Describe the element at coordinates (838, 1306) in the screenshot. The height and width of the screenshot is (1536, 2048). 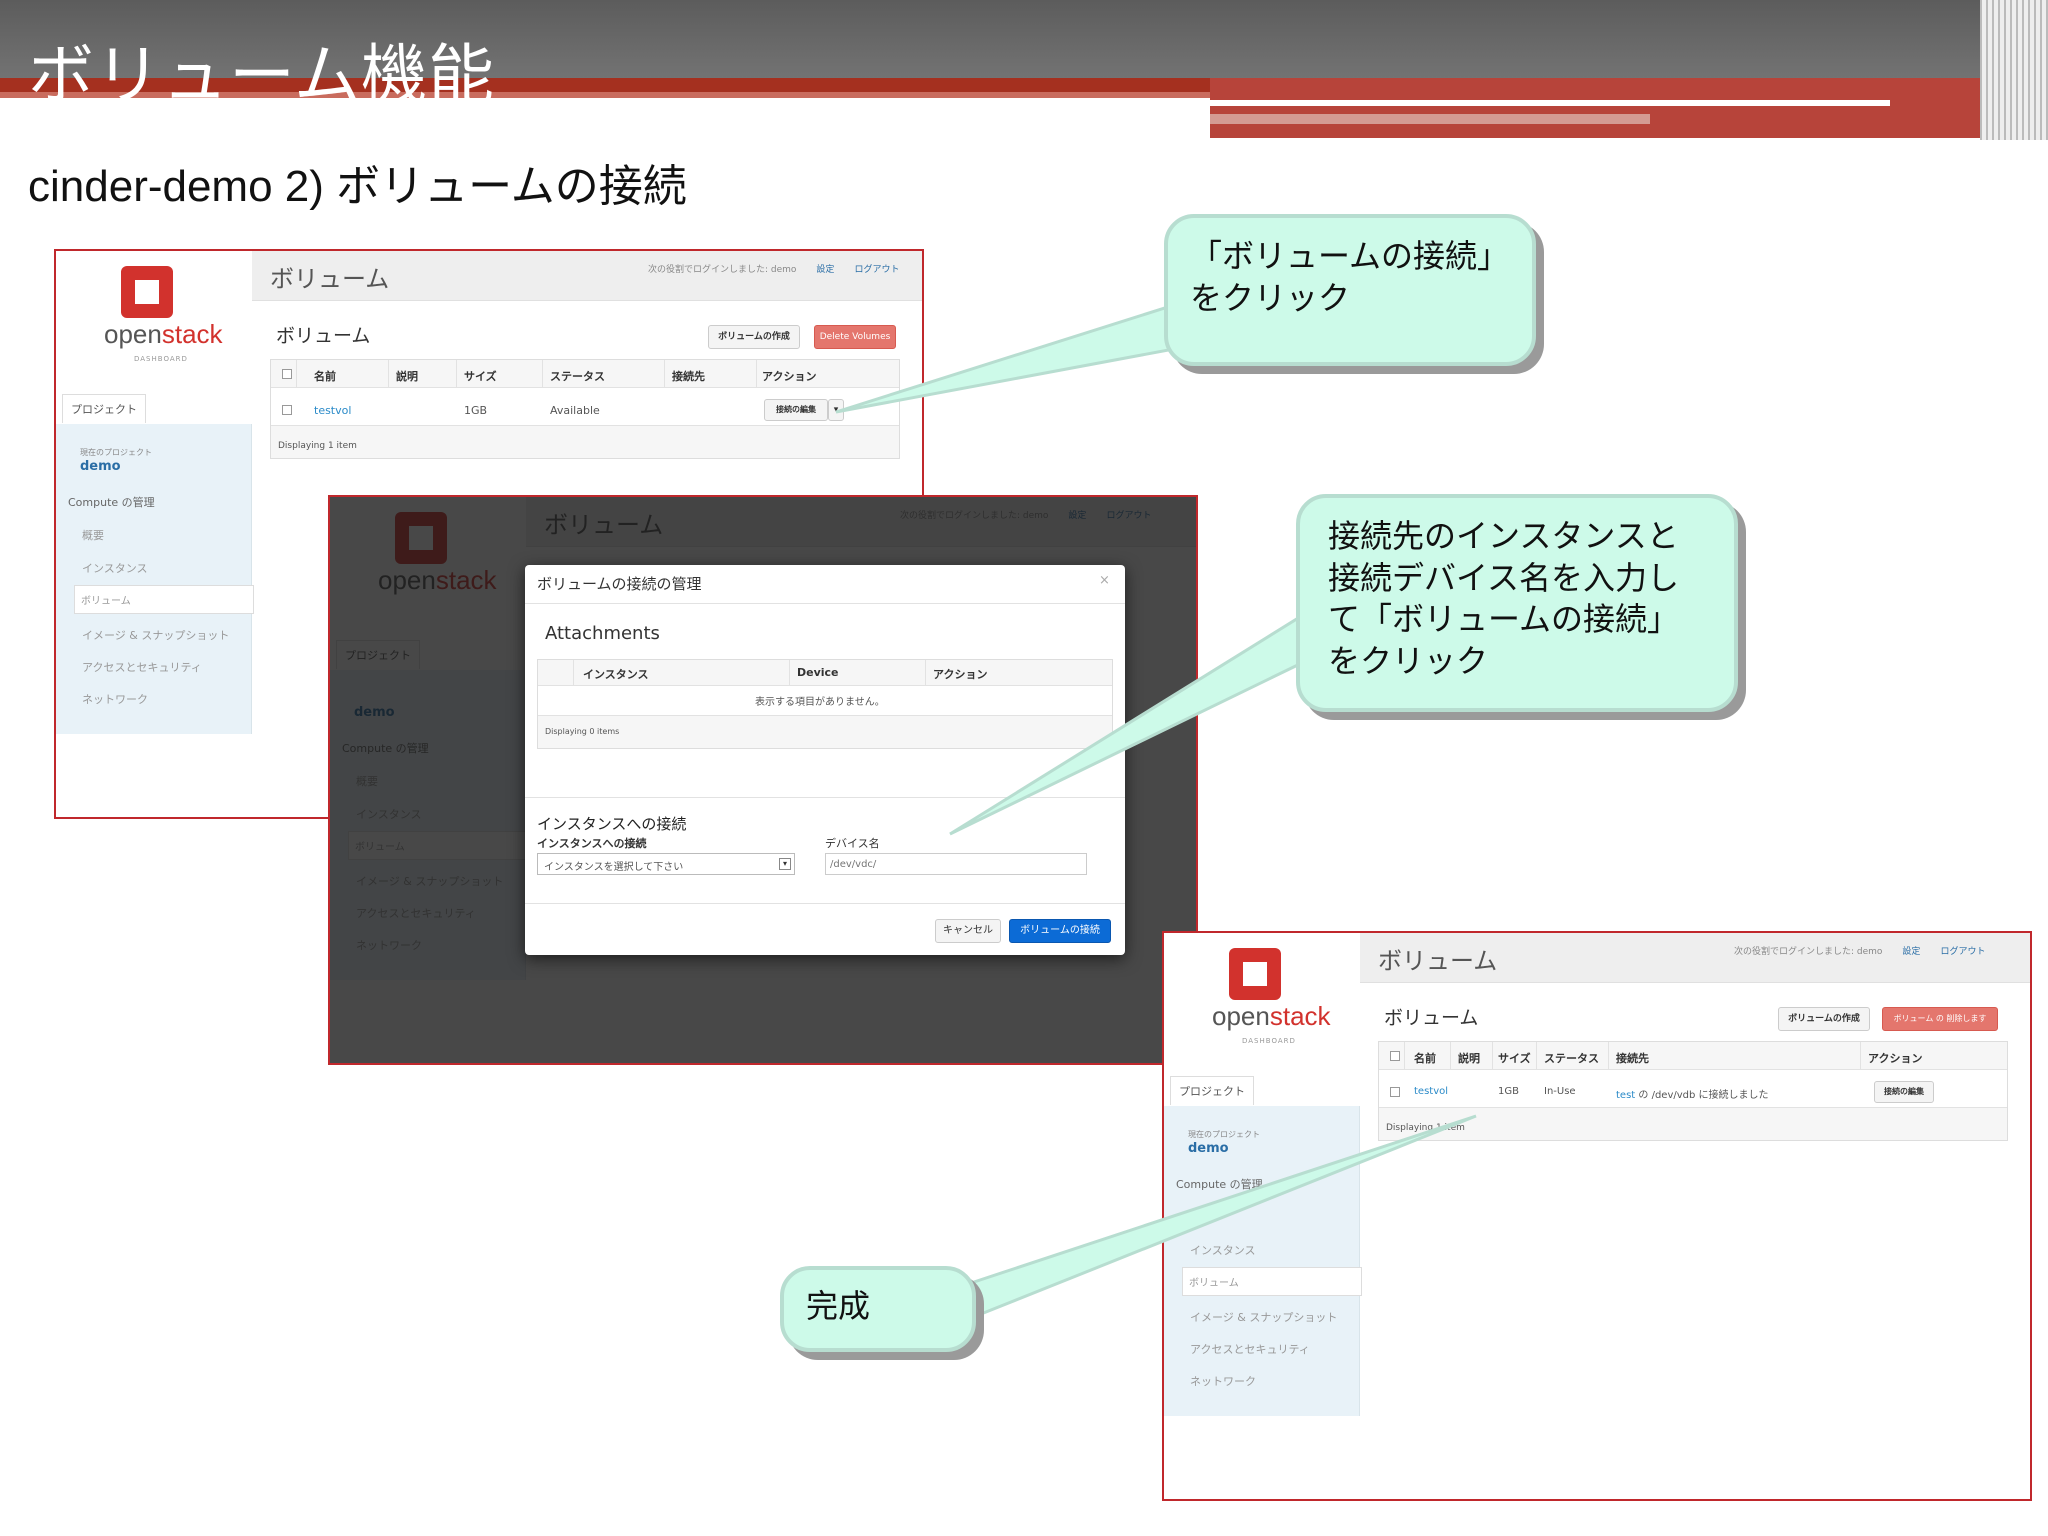
I see `callout-3-text: 完成` at that location.